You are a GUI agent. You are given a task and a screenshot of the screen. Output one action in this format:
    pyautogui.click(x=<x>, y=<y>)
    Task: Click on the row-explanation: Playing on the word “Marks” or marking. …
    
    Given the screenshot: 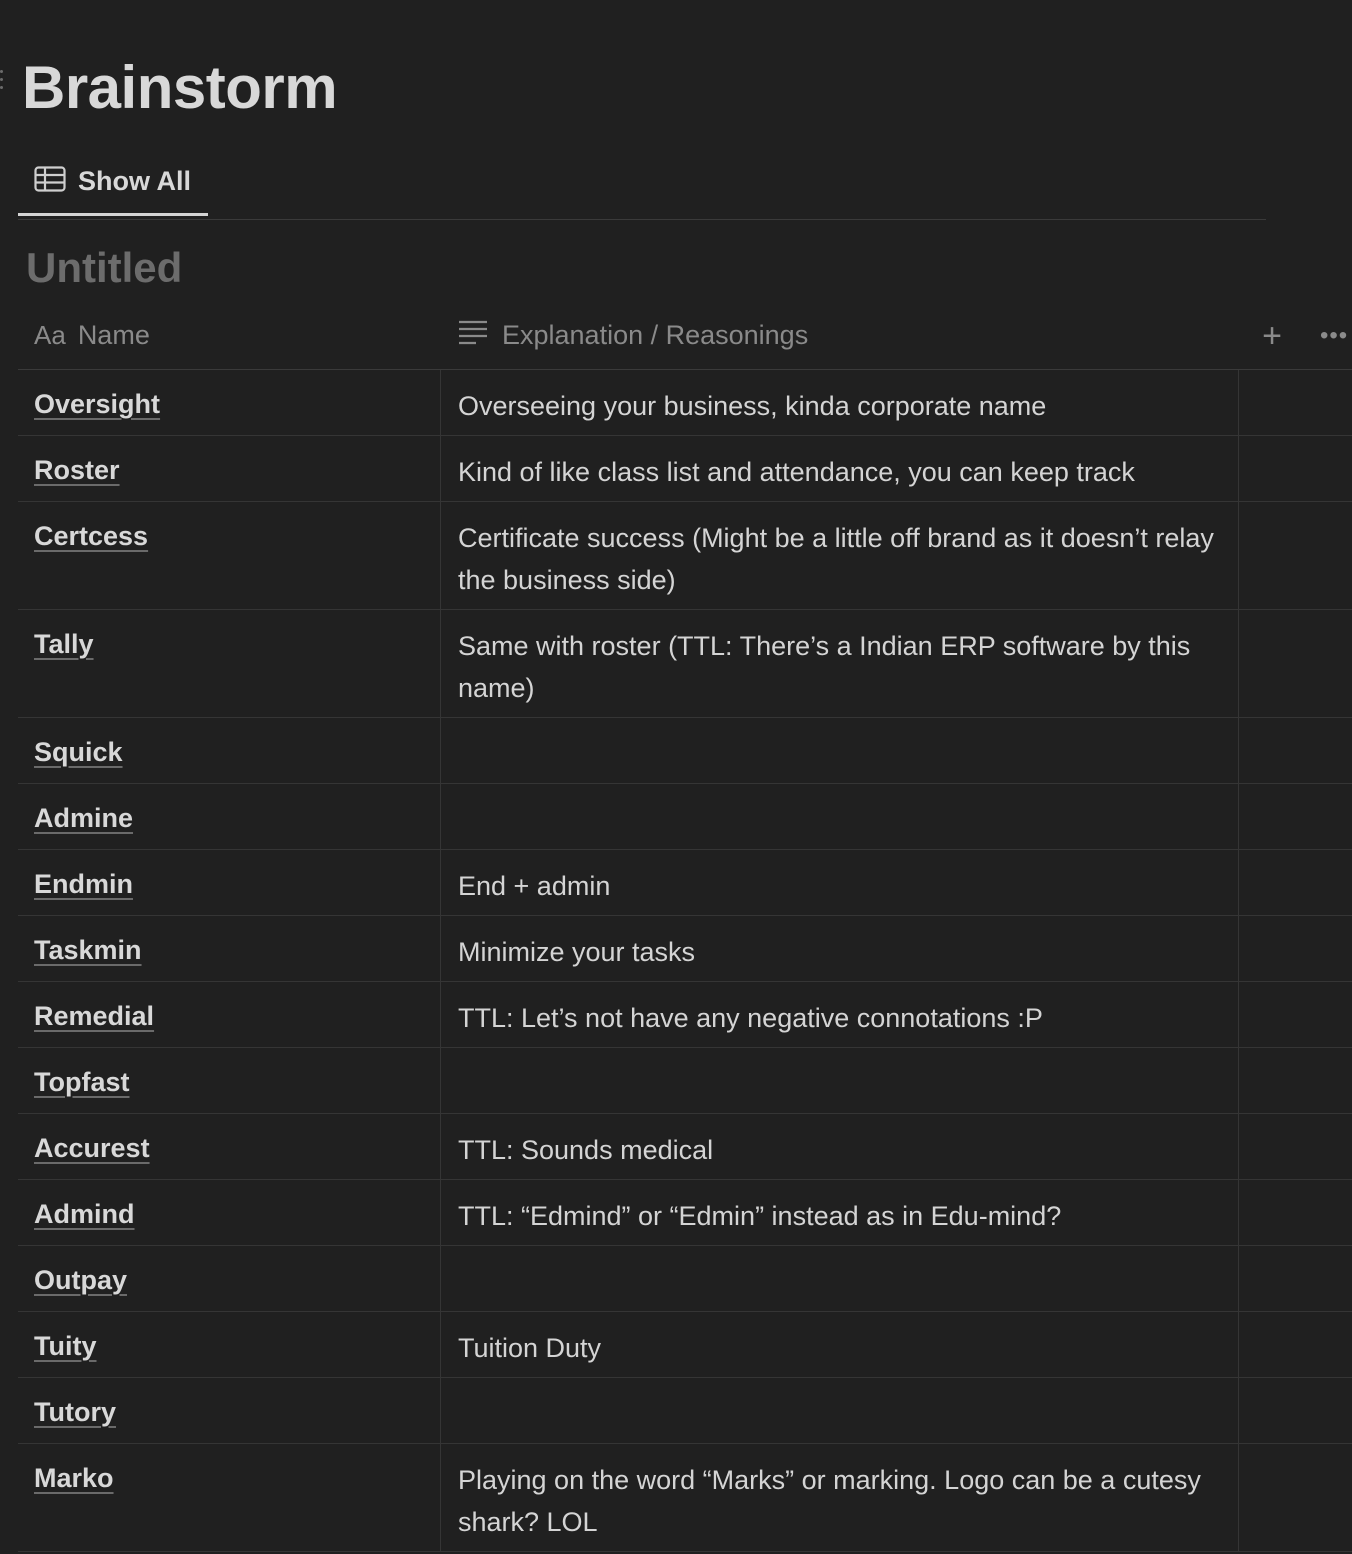 What is the action you would take?
    pyautogui.click(x=843, y=1499)
    